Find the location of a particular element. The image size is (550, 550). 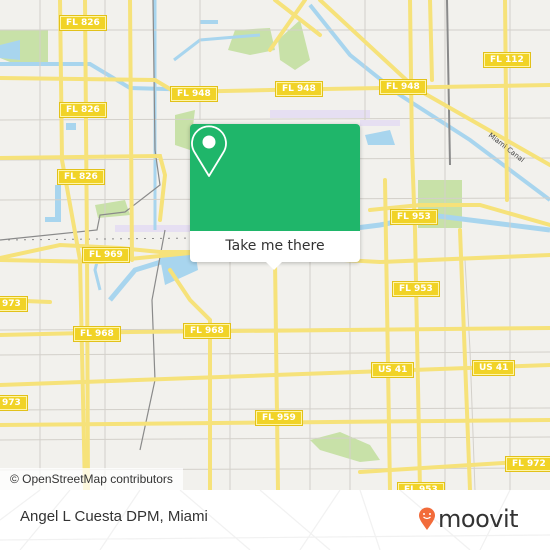

road-shield: FL 969 is located at coordinates (106, 255).